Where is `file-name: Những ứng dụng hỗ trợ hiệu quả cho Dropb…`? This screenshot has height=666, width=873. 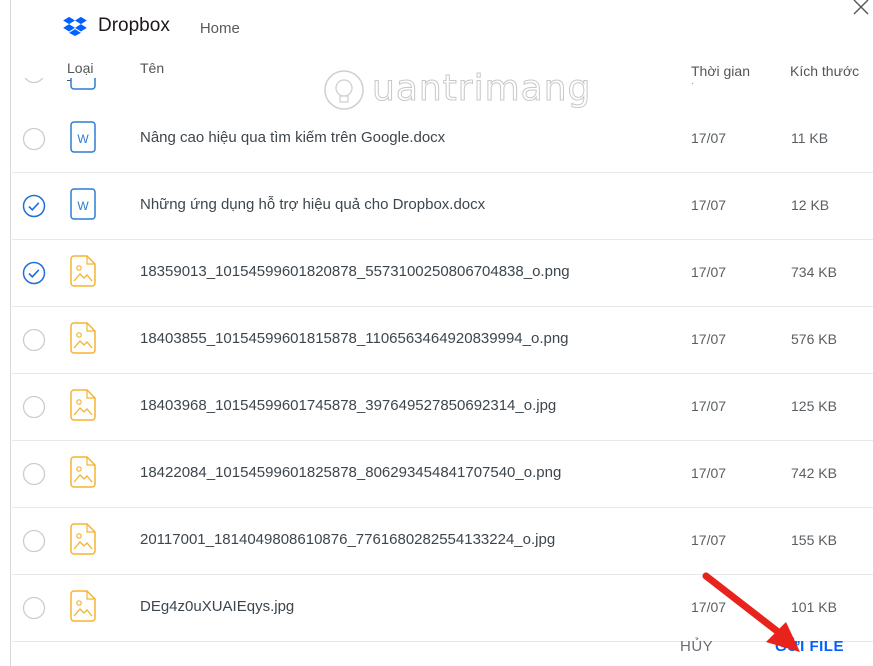
file-name: Những ứng dụng hỗ trợ hiệu quả cho Dropb… is located at coordinates (313, 204).